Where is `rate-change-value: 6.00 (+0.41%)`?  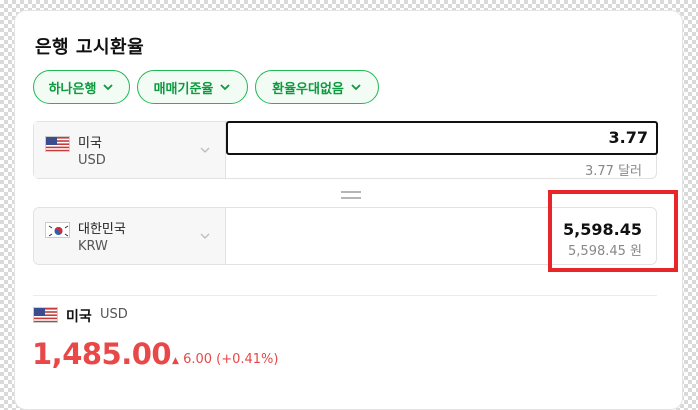 rate-change-value: 6.00 (+0.41%) is located at coordinates (231, 359).